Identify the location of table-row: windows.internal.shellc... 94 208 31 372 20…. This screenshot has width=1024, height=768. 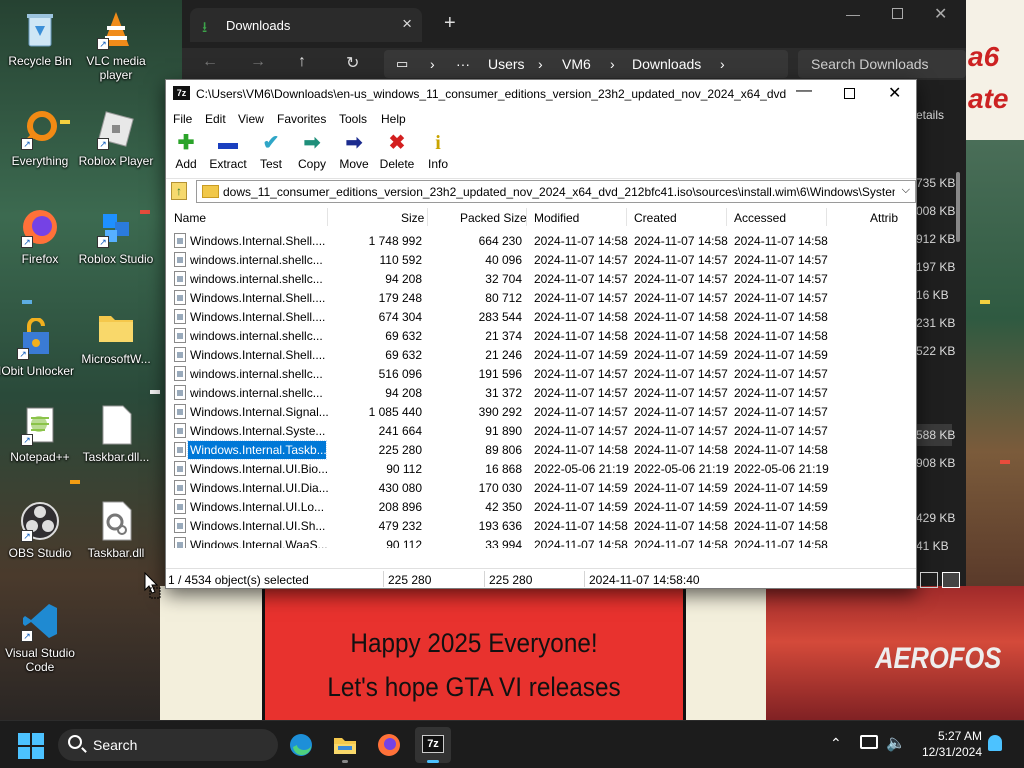
(541, 392).